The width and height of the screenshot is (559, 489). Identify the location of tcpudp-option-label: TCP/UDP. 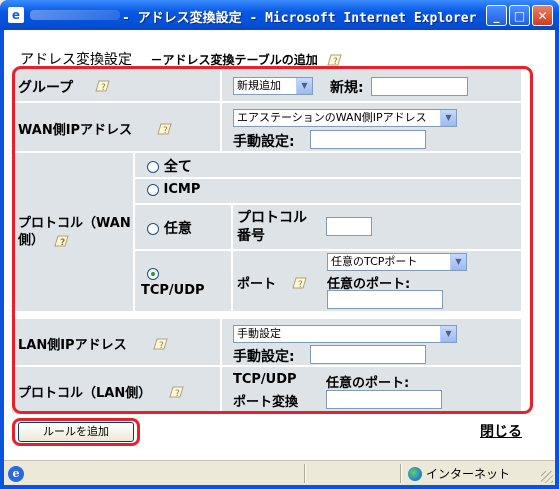
(173, 290).